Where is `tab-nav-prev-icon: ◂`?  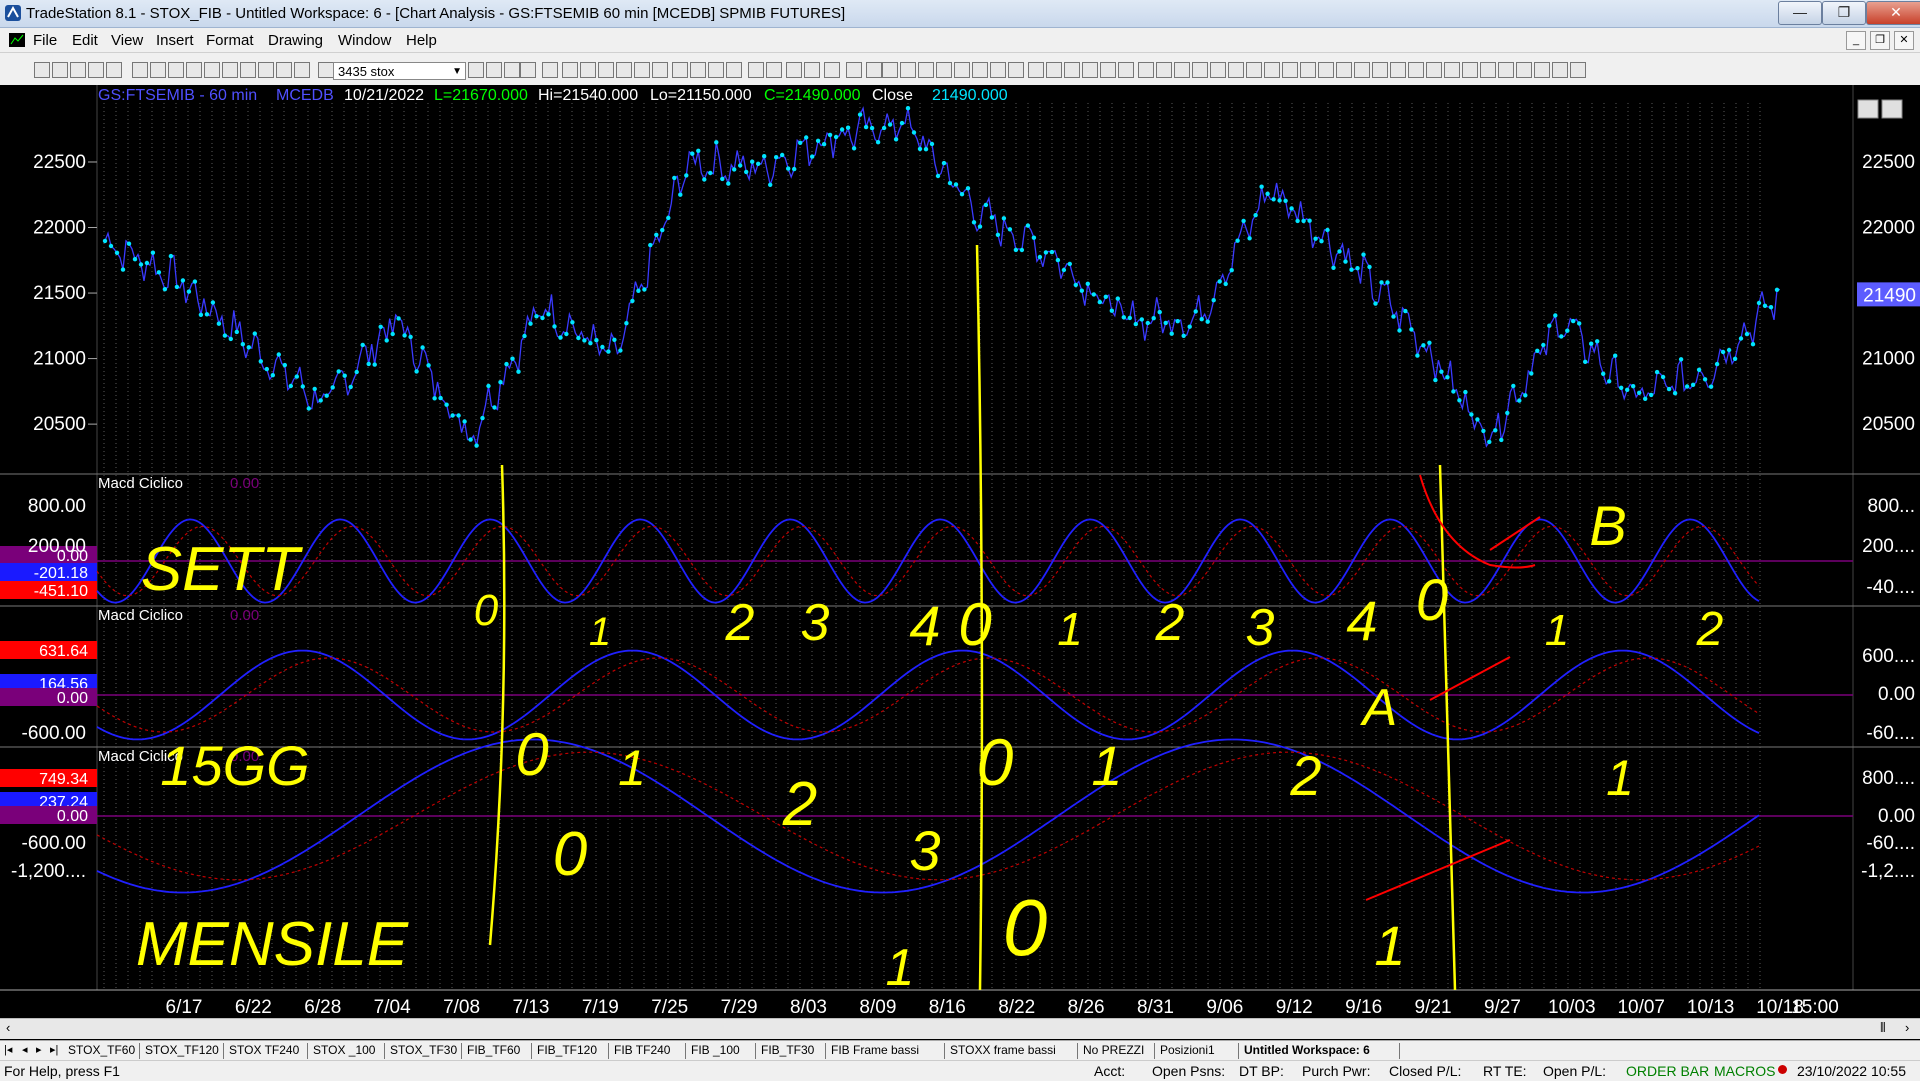 tab-nav-prev-icon: ◂ is located at coordinates (25, 1049).